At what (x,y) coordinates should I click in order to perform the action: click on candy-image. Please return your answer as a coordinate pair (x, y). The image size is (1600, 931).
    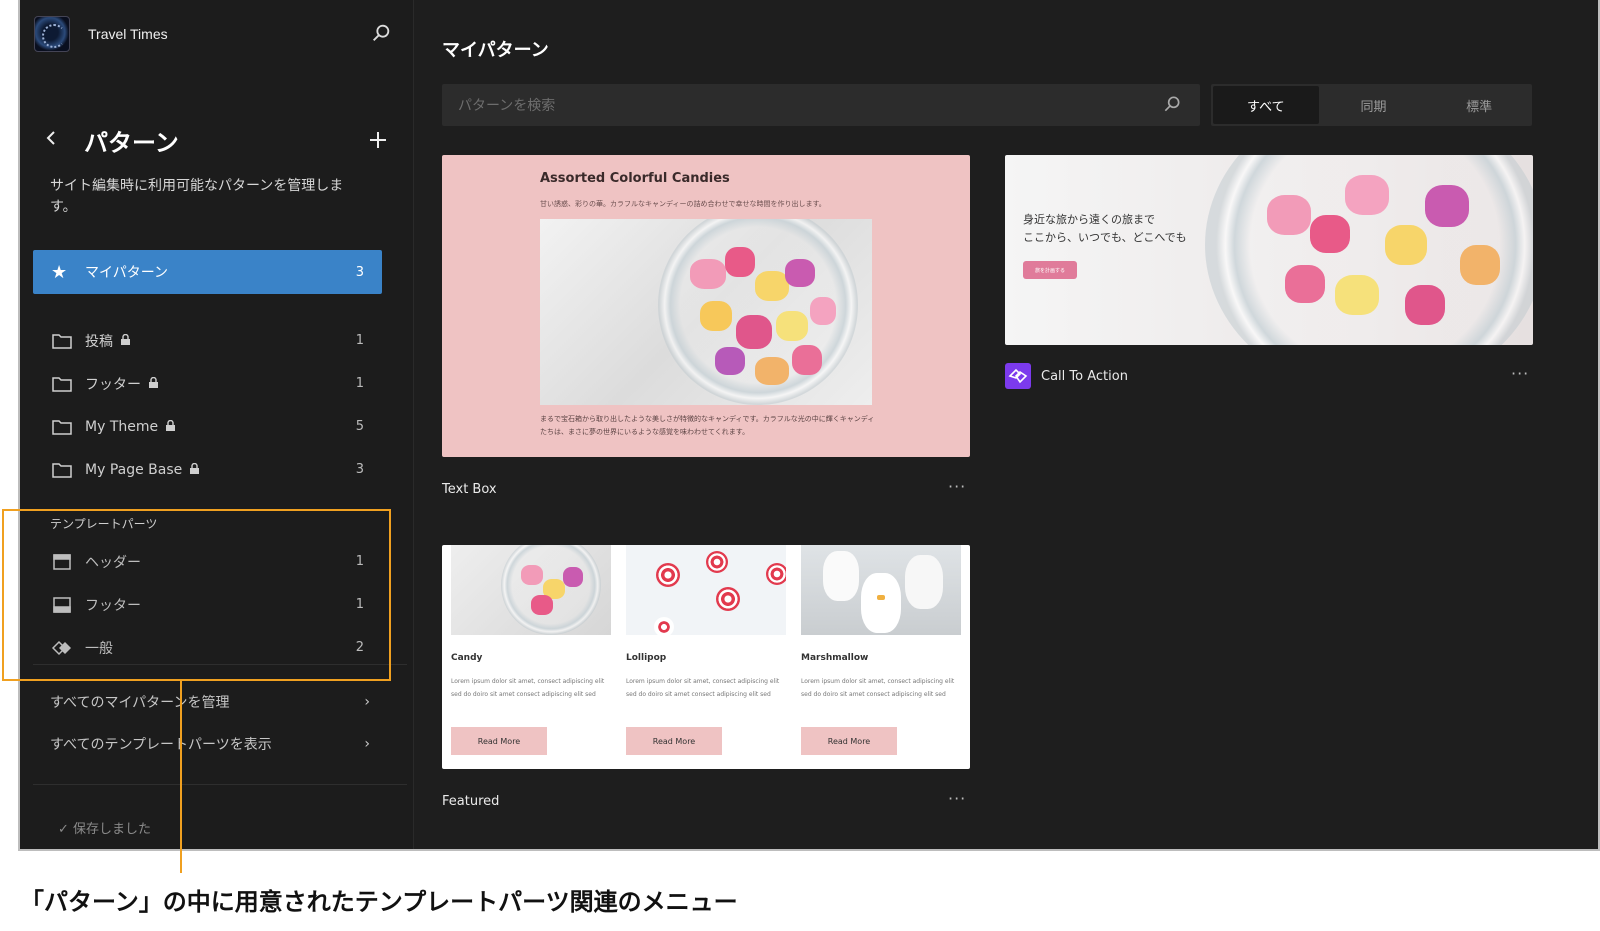
    Looking at the image, I should click on (531, 590).